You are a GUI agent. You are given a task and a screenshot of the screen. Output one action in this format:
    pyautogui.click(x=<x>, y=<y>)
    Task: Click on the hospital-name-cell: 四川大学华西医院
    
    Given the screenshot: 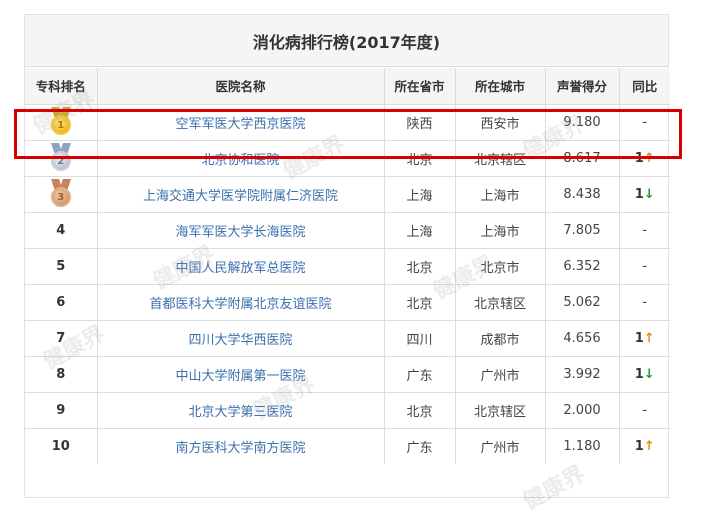 What is the action you would take?
    pyautogui.click(x=240, y=338)
    